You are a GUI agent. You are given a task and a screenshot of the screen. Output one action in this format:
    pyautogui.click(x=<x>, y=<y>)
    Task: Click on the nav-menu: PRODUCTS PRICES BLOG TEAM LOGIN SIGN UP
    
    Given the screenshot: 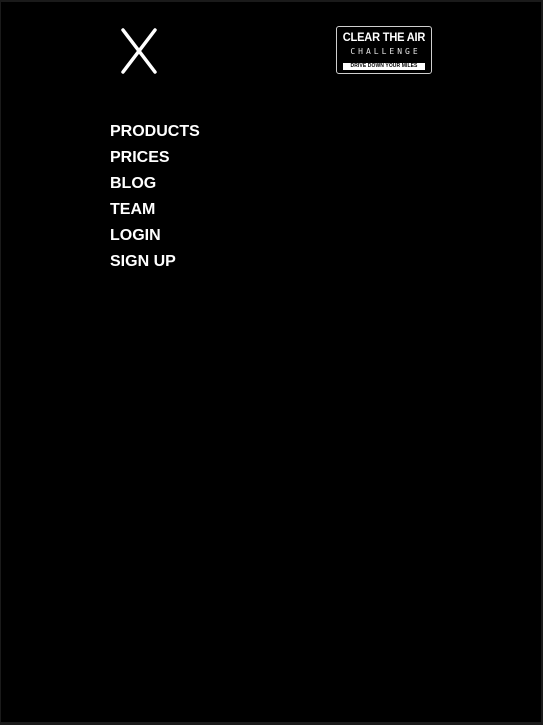 What is the action you would take?
    pyautogui.click(x=155, y=197)
    